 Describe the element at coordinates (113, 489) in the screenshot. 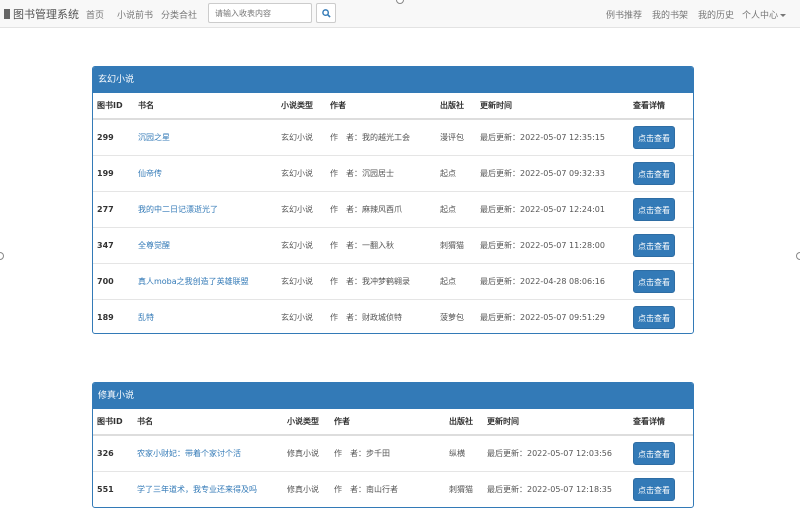

I see `book-id: 551` at that location.